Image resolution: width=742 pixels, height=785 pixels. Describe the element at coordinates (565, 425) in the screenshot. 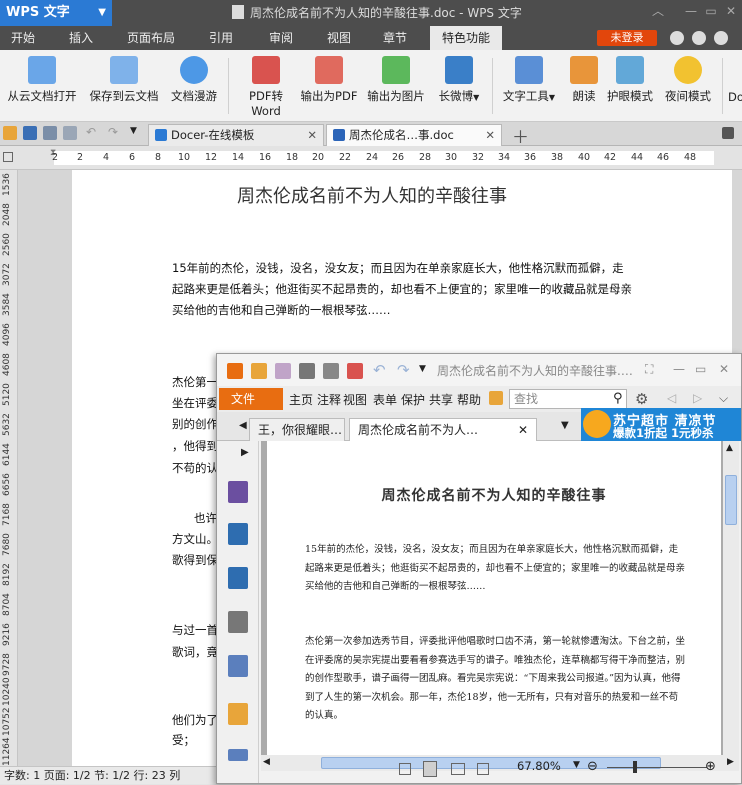

I see `tab-list-icon: ▼` at that location.